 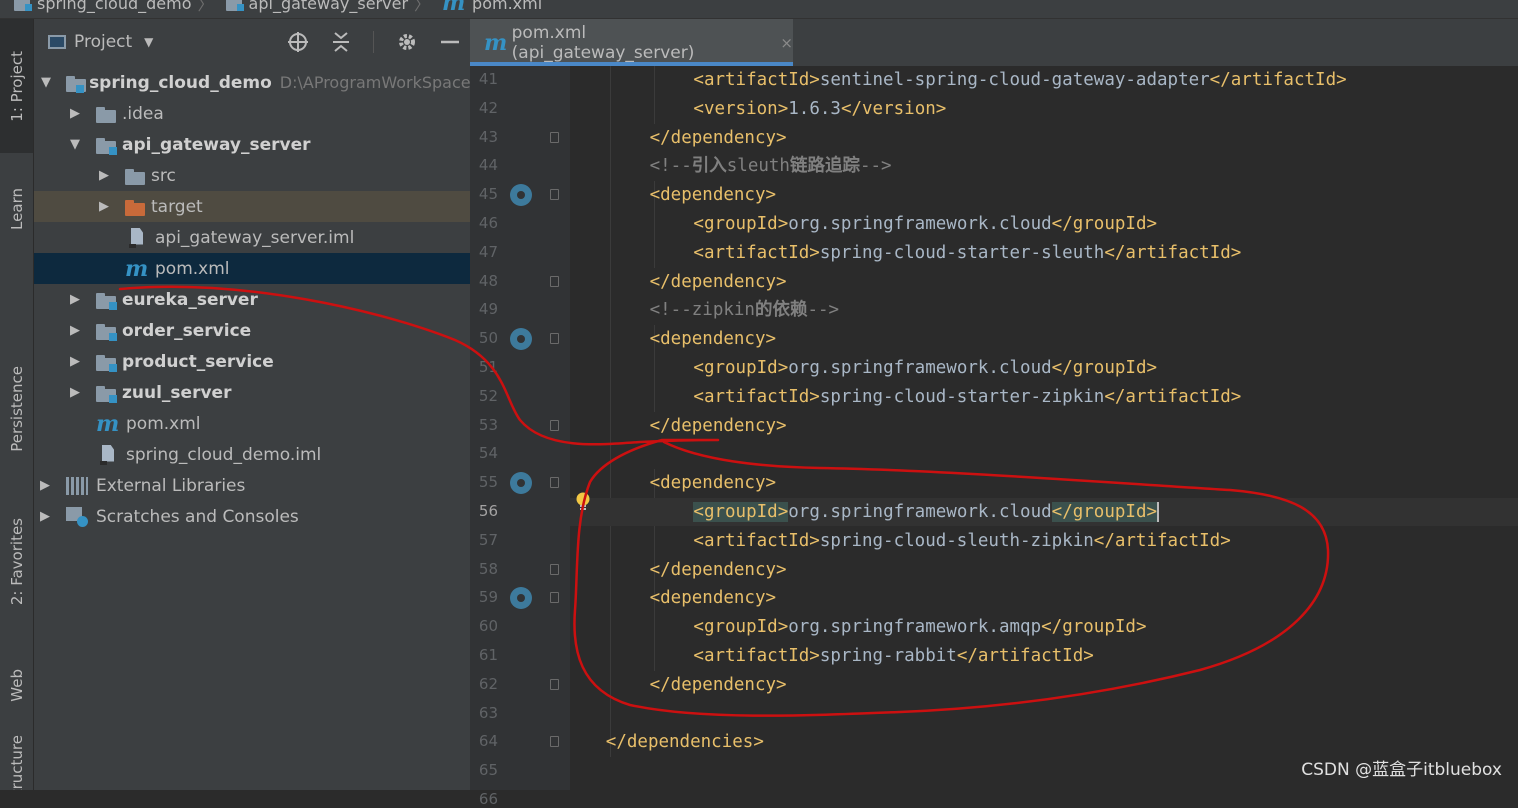 I want to click on xml-tag: version, so click(x=740, y=108).